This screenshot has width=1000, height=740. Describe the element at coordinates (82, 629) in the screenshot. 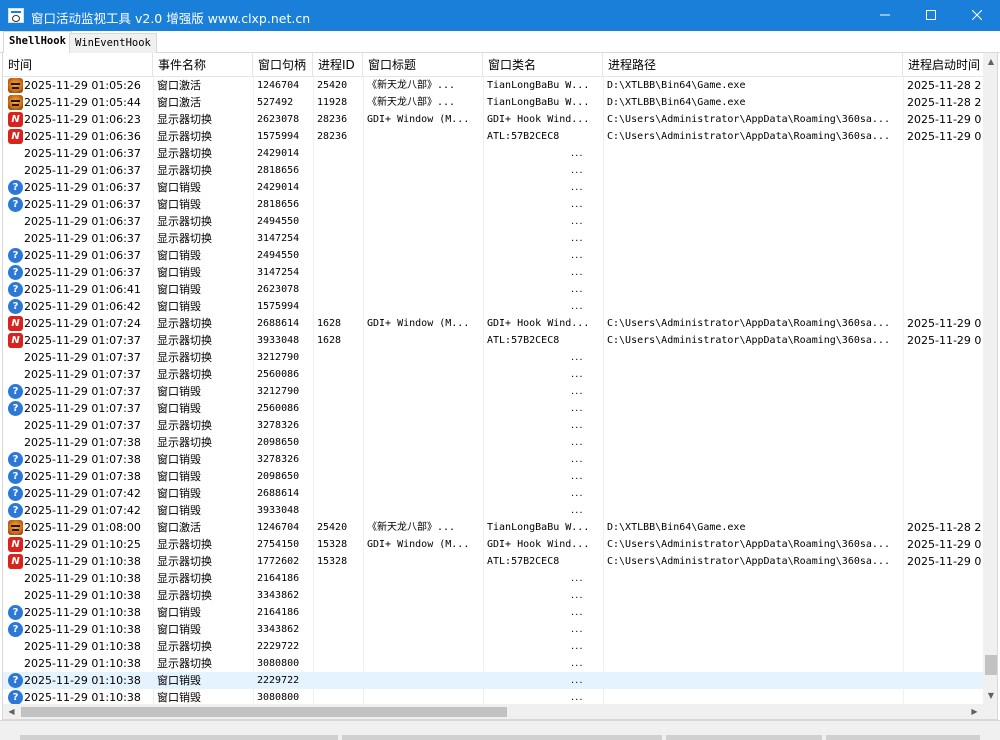

I see `cell-time: 2025-11-29 01:10:38` at that location.